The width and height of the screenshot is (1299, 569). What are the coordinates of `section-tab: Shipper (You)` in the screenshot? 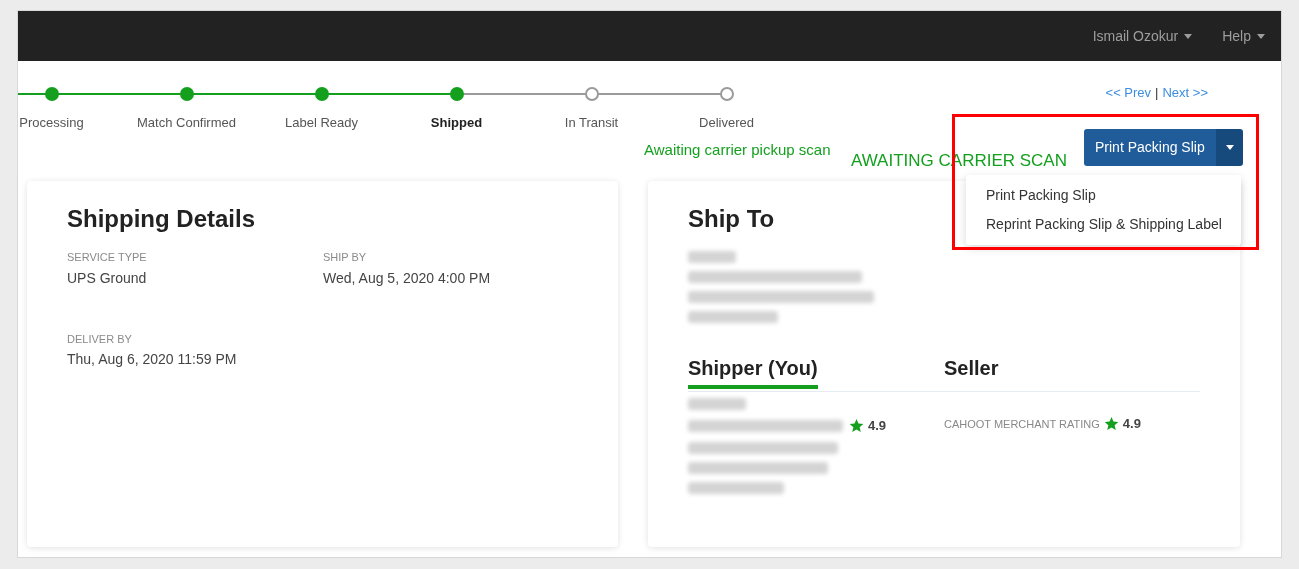 It's located at (816, 372).